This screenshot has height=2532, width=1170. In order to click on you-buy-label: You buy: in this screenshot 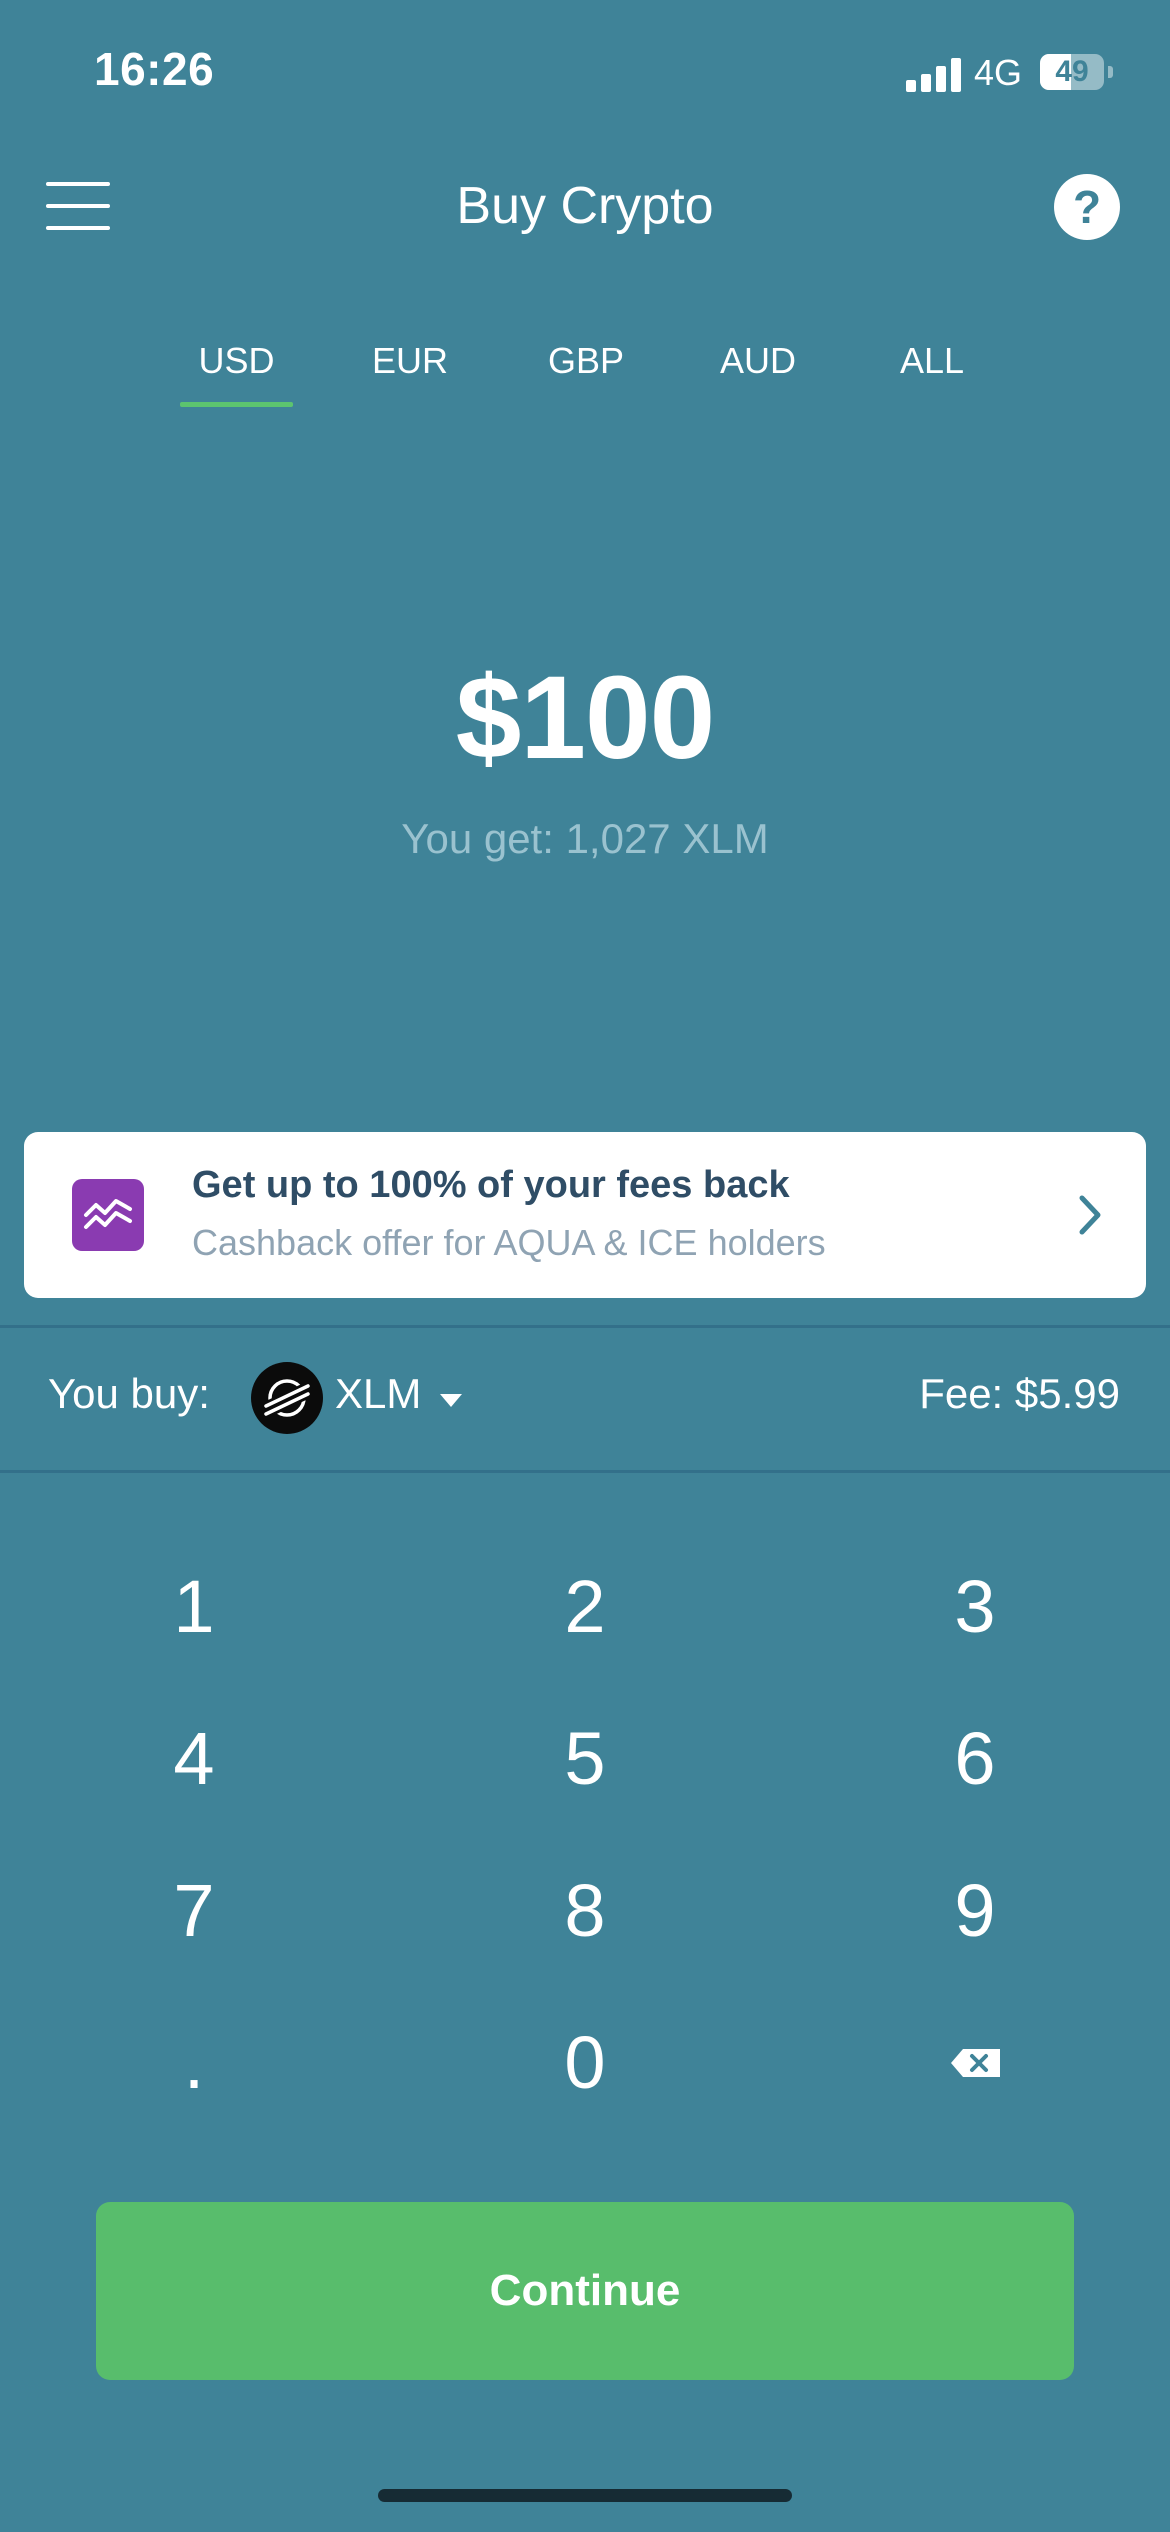, I will do `click(129, 1393)`.